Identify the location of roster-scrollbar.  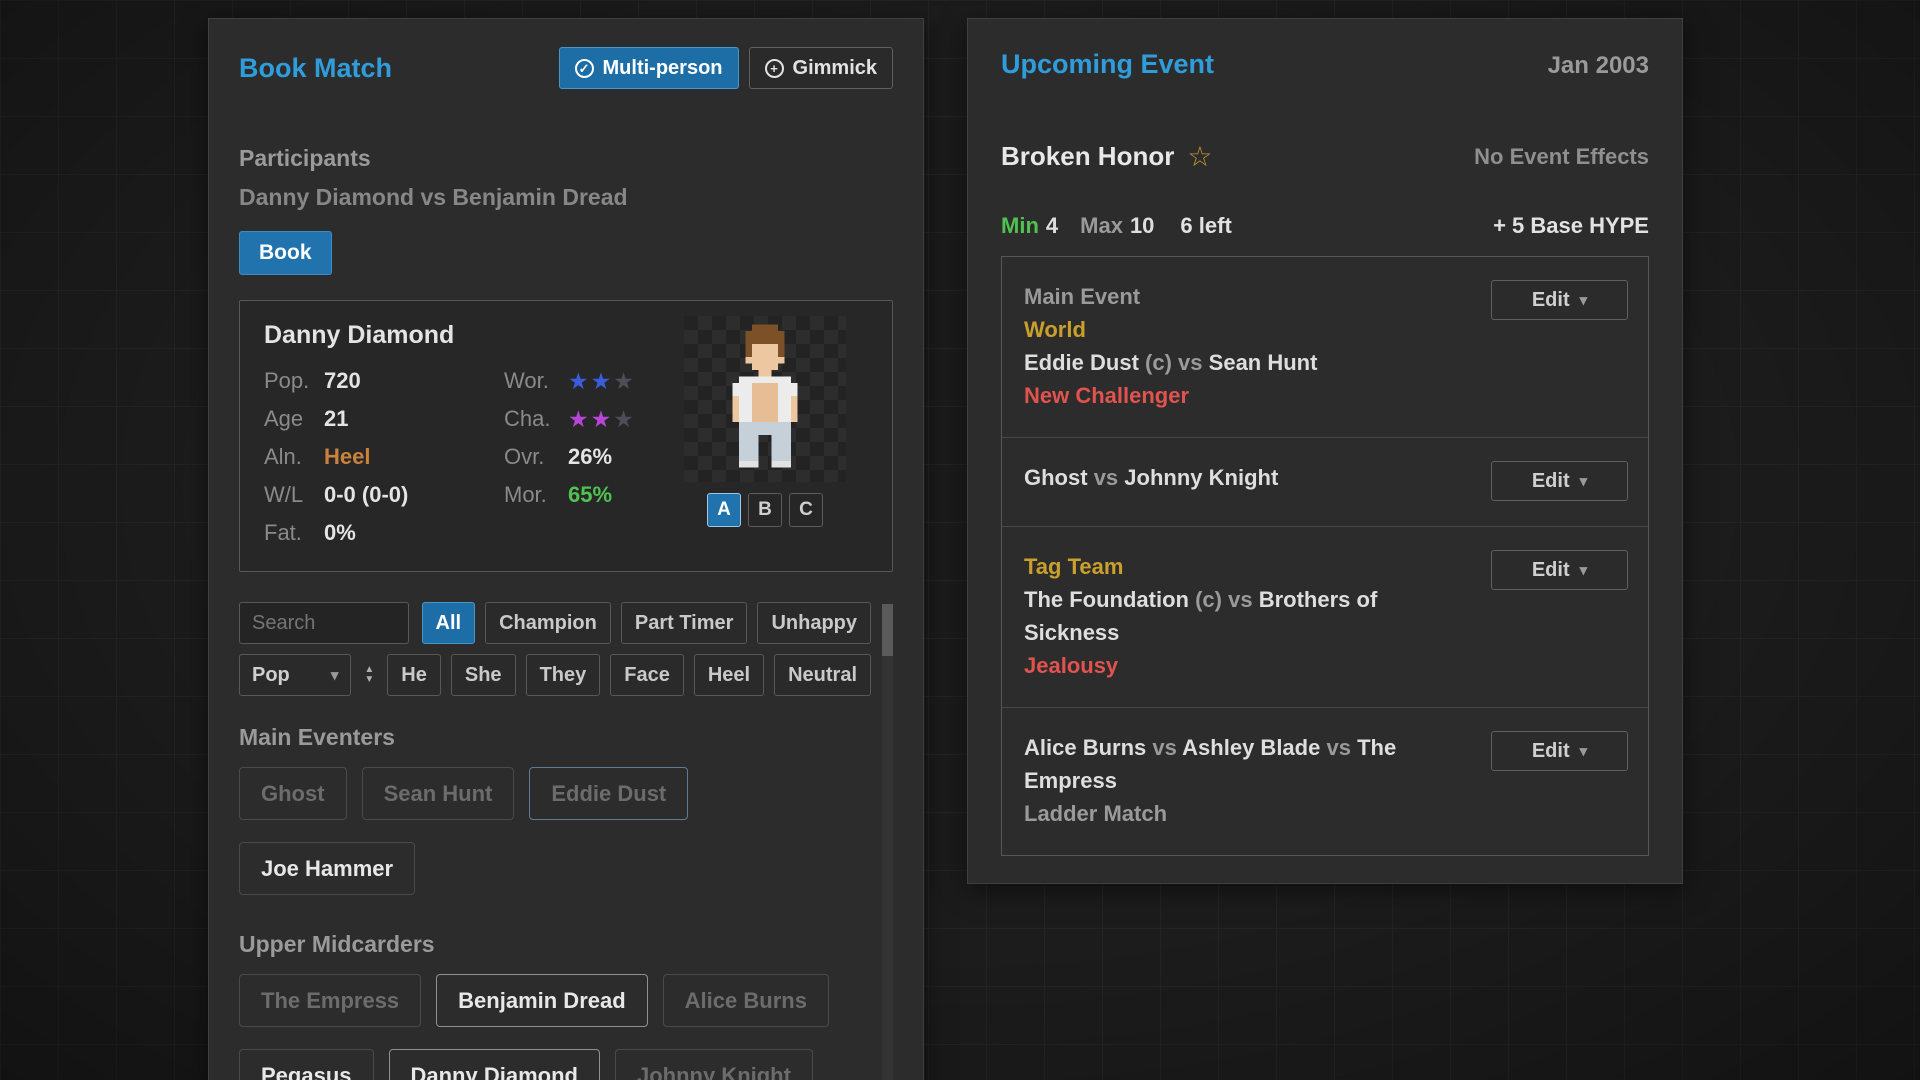
(887, 842).